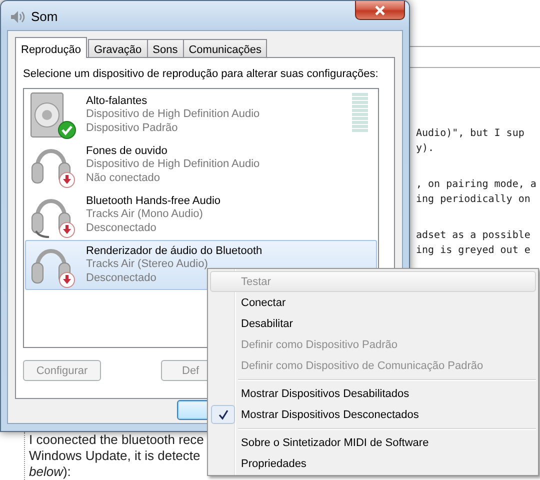 The image size is (540, 480). What do you see at coordinates (118, 48) in the screenshot?
I see `tab: Gravação` at bounding box center [118, 48].